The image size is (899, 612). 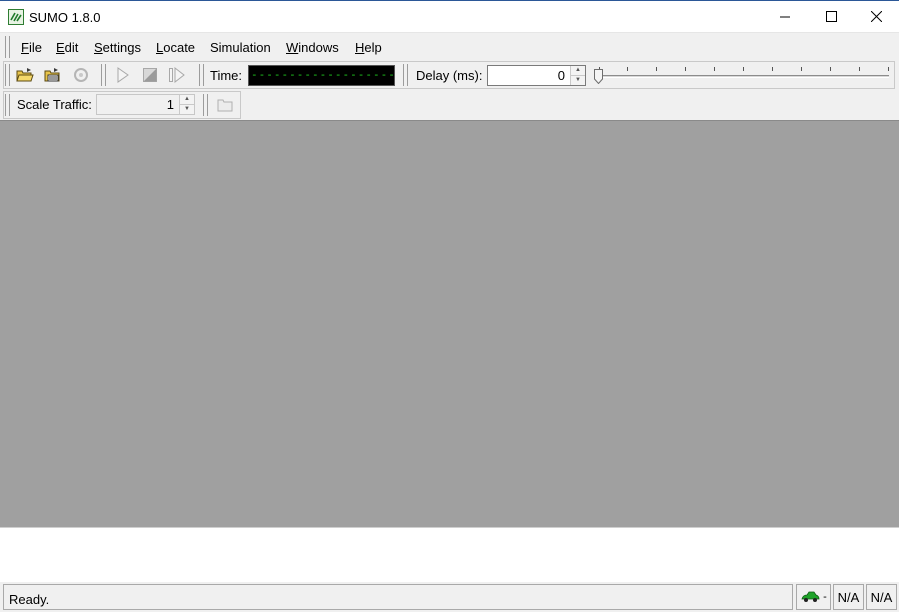 I want to click on delay-slider-thumb, so click(x=598, y=76).